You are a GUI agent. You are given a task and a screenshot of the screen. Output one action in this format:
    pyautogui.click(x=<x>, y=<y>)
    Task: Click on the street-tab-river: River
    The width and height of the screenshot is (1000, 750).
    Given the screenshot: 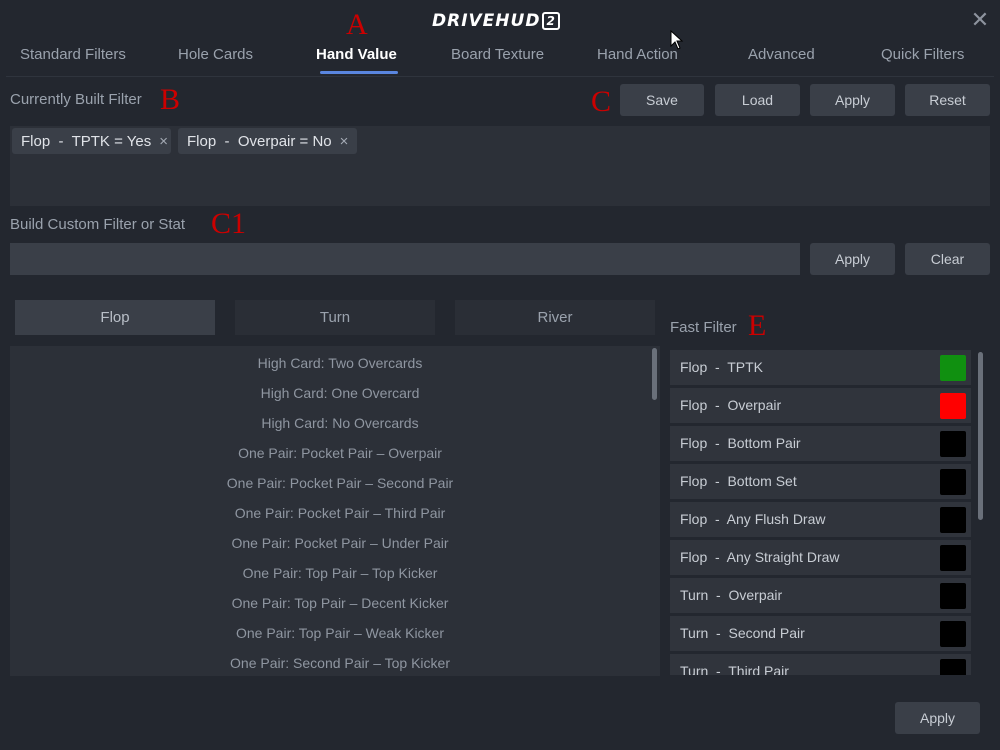 What is the action you would take?
    pyautogui.click(x=555, y=317)
    